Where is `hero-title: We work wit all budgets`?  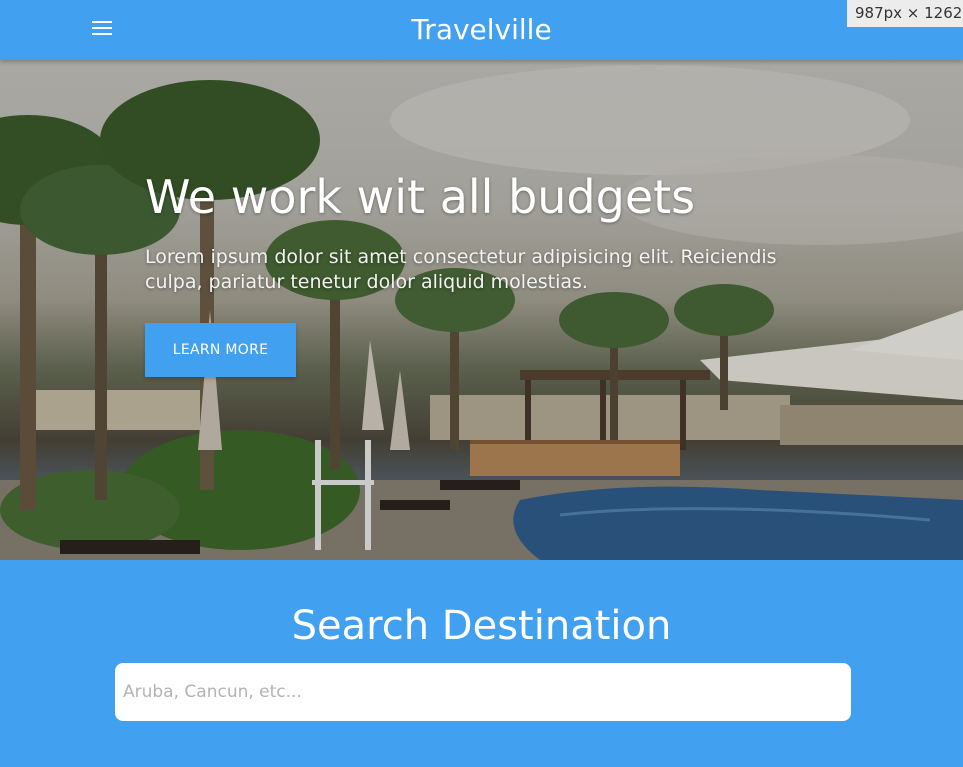
hero-title: We work wit all budgets is located at coordinates (420, 197).